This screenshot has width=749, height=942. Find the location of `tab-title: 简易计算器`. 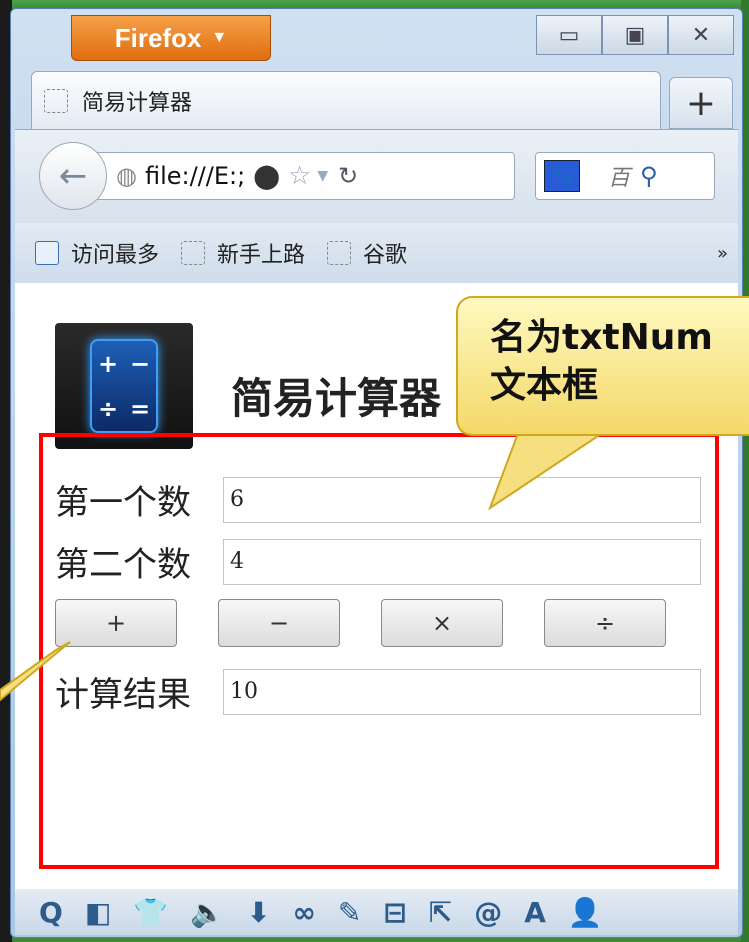

tab-title: 简易计算器 is located at coordinates (137, 103).